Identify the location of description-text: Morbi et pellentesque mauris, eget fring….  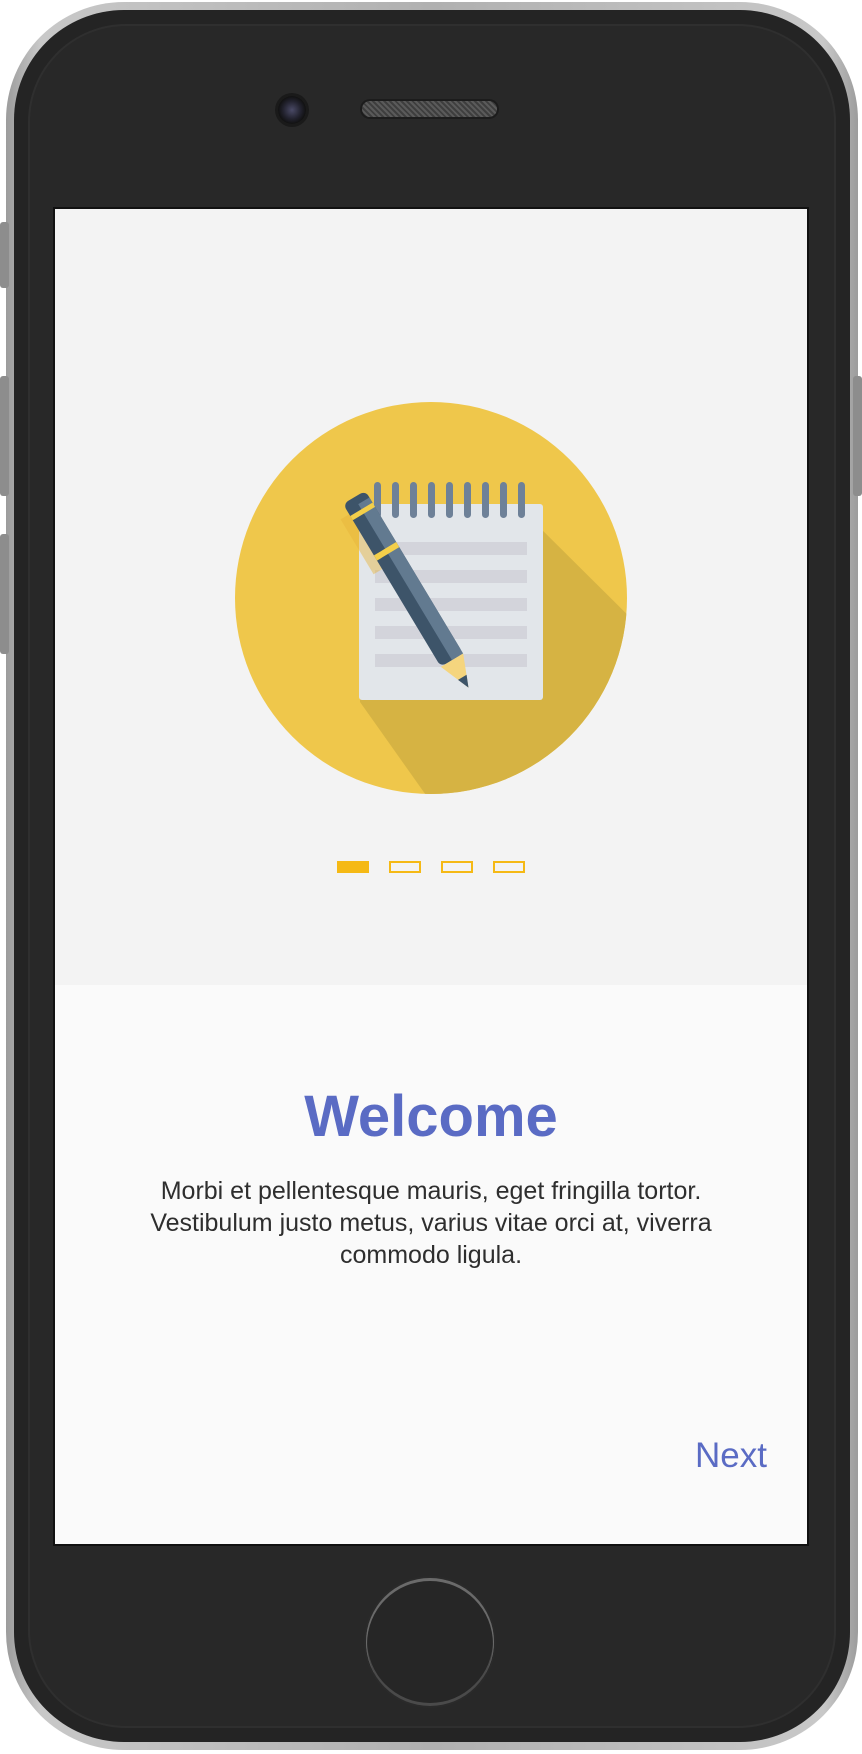
(431, 1223).